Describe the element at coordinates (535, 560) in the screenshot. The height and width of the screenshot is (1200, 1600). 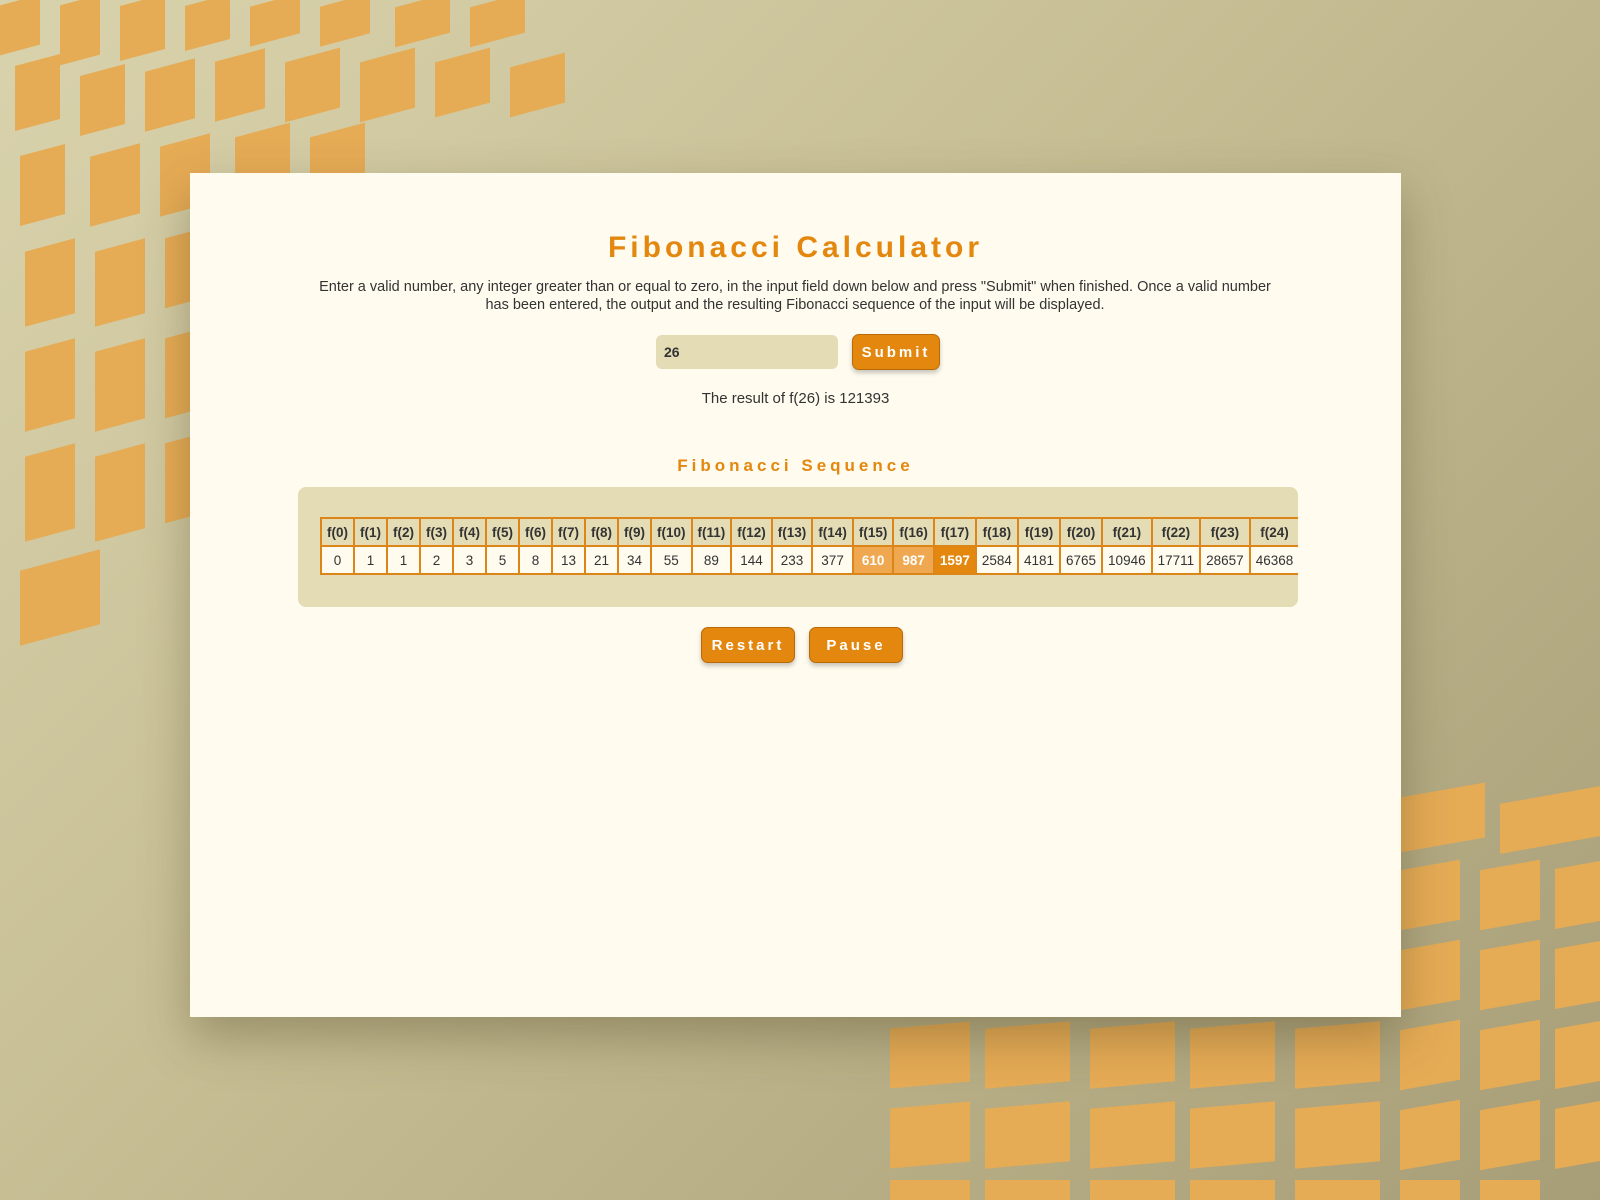
I see `sequence-value-cell: 8` at that location.